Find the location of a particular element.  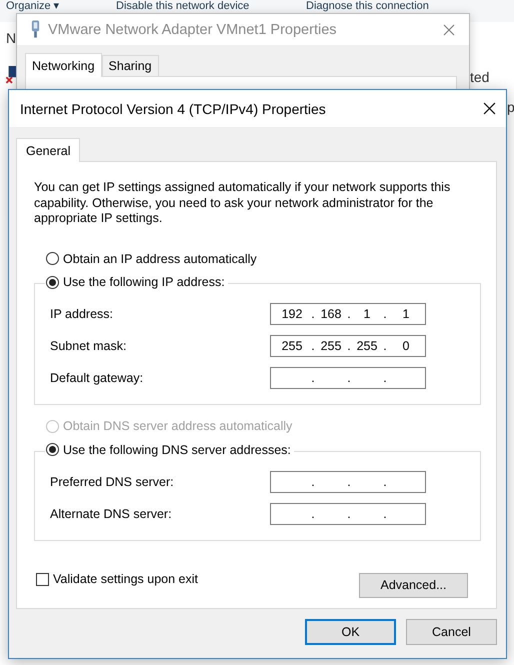

field-label: IP address: is located at coordinates (82, 314).